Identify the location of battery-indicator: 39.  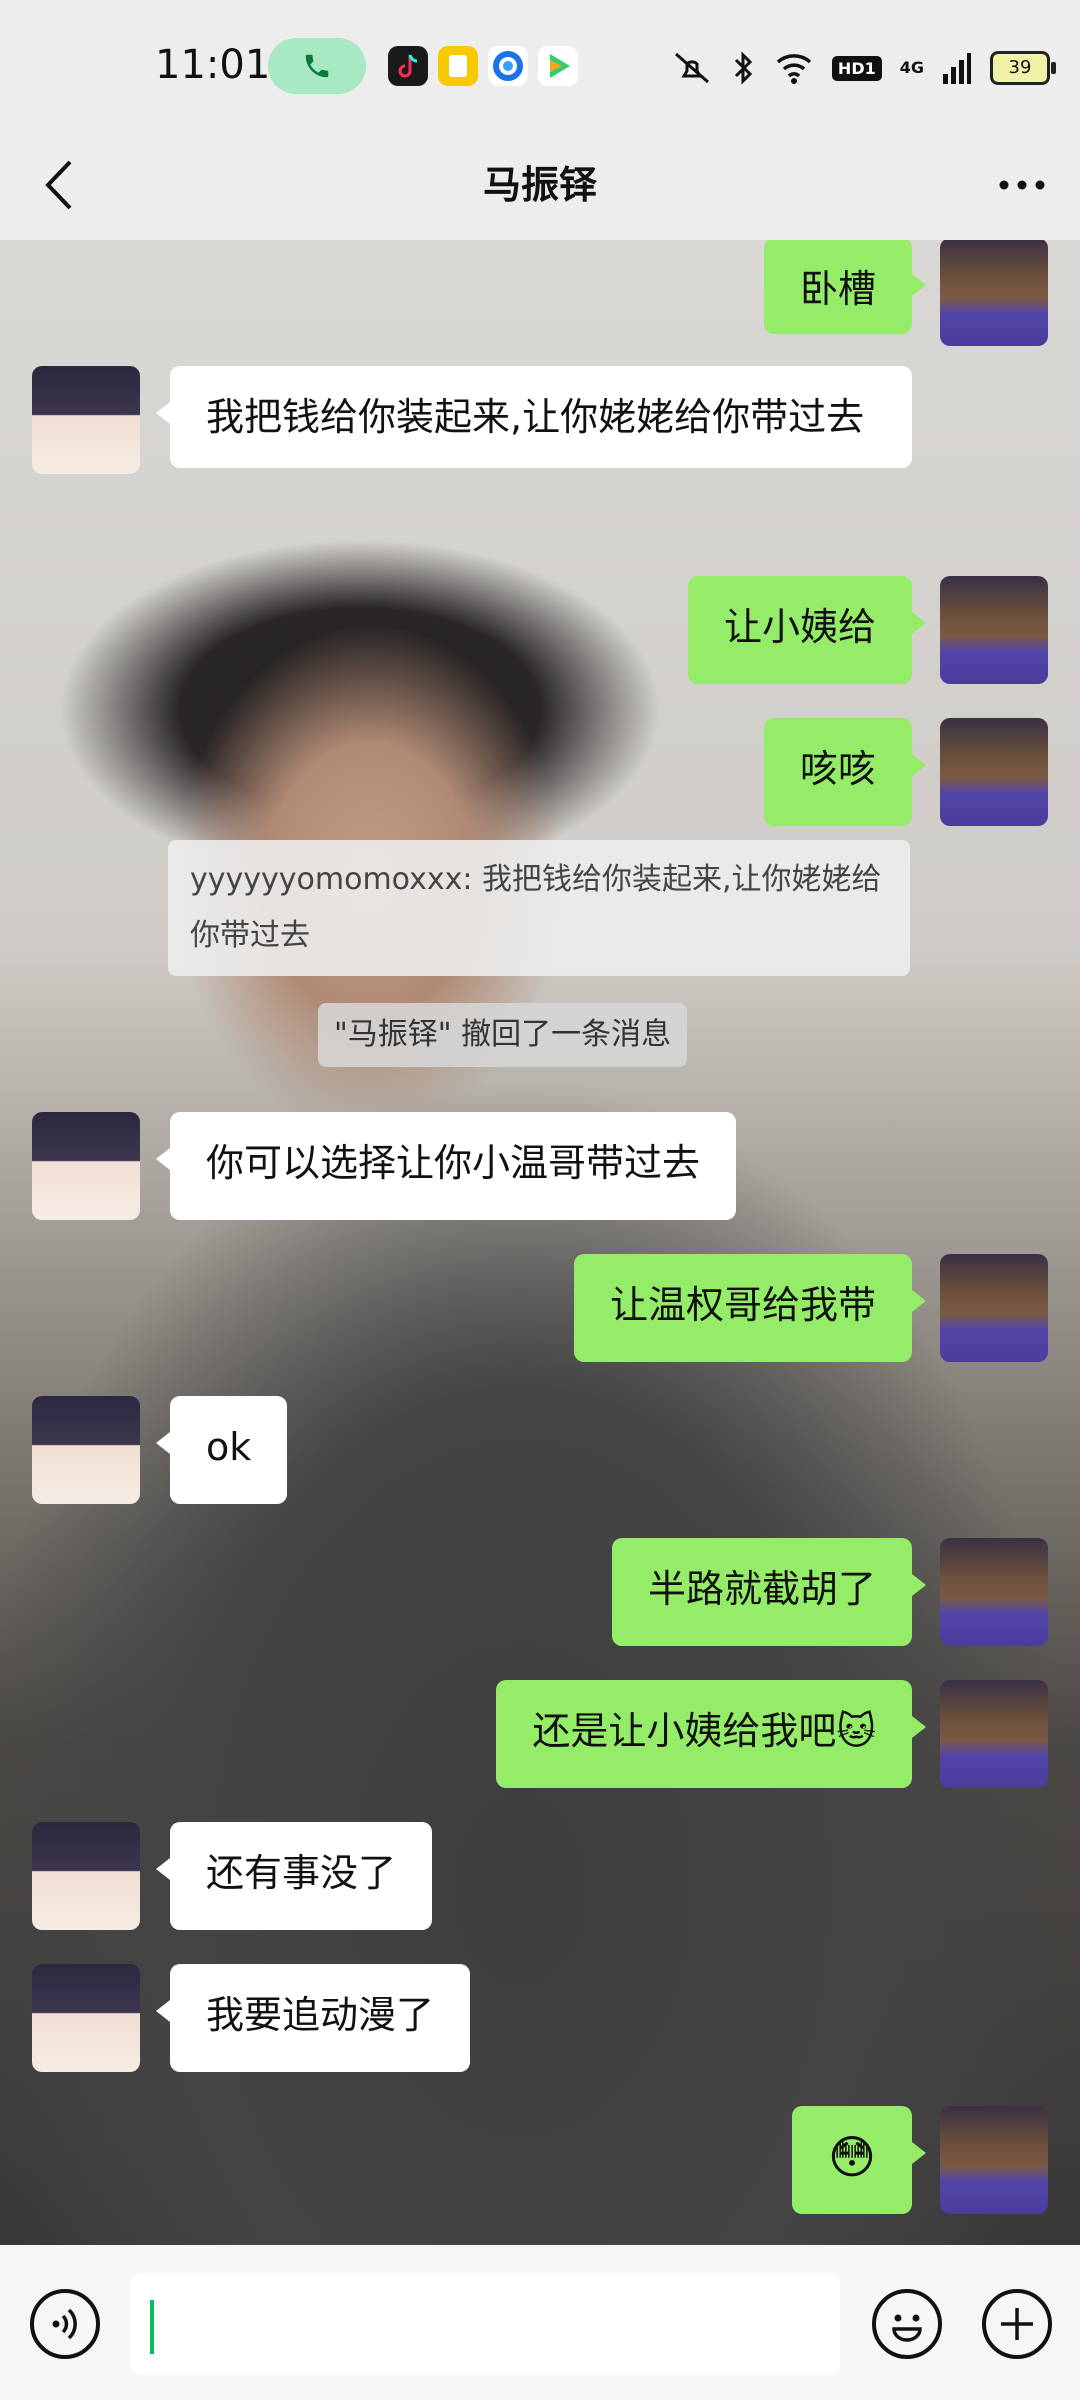
(1023, 68).